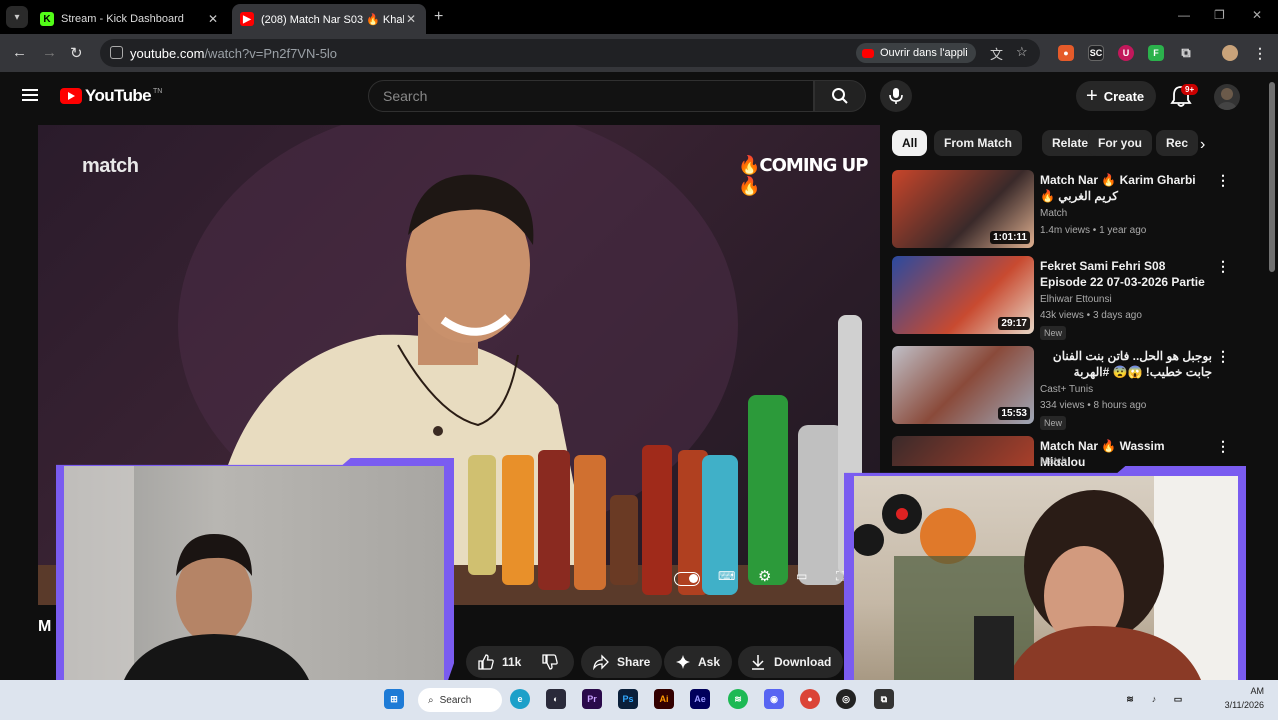 The width and height of the screenshot is (1278, 720). What do you see at coordinates (1076, 299) in the screenshot?
I see `channel-name: Elhiwar Ettounsi` at bounding box center [1076, 299].